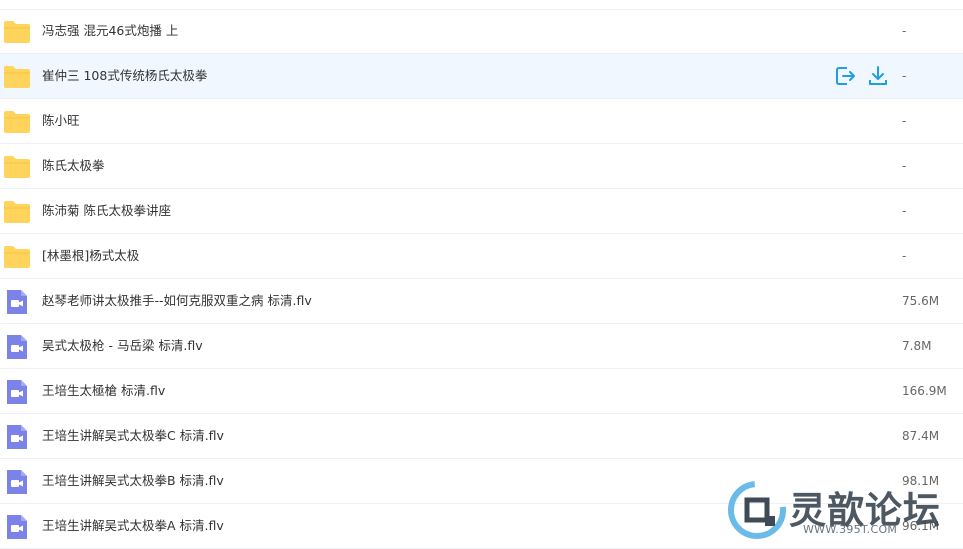 Image resolution: width=963 pixels, height=549 pixels. I want to click on file-size: 166.9M, so click(924, 391).